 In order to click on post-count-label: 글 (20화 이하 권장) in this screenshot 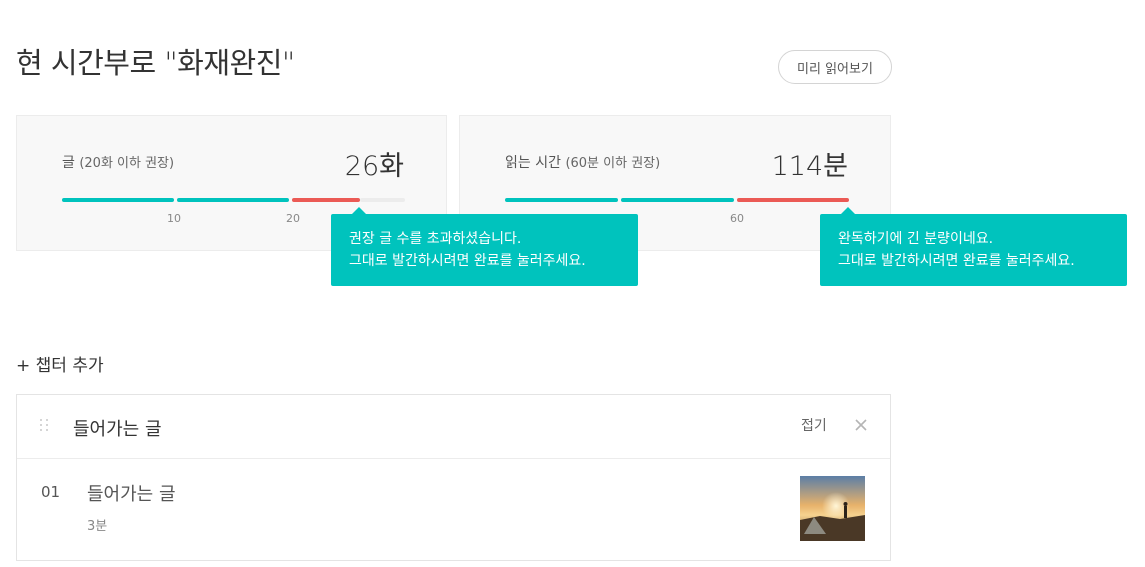, I will do `click(118, 162)`.